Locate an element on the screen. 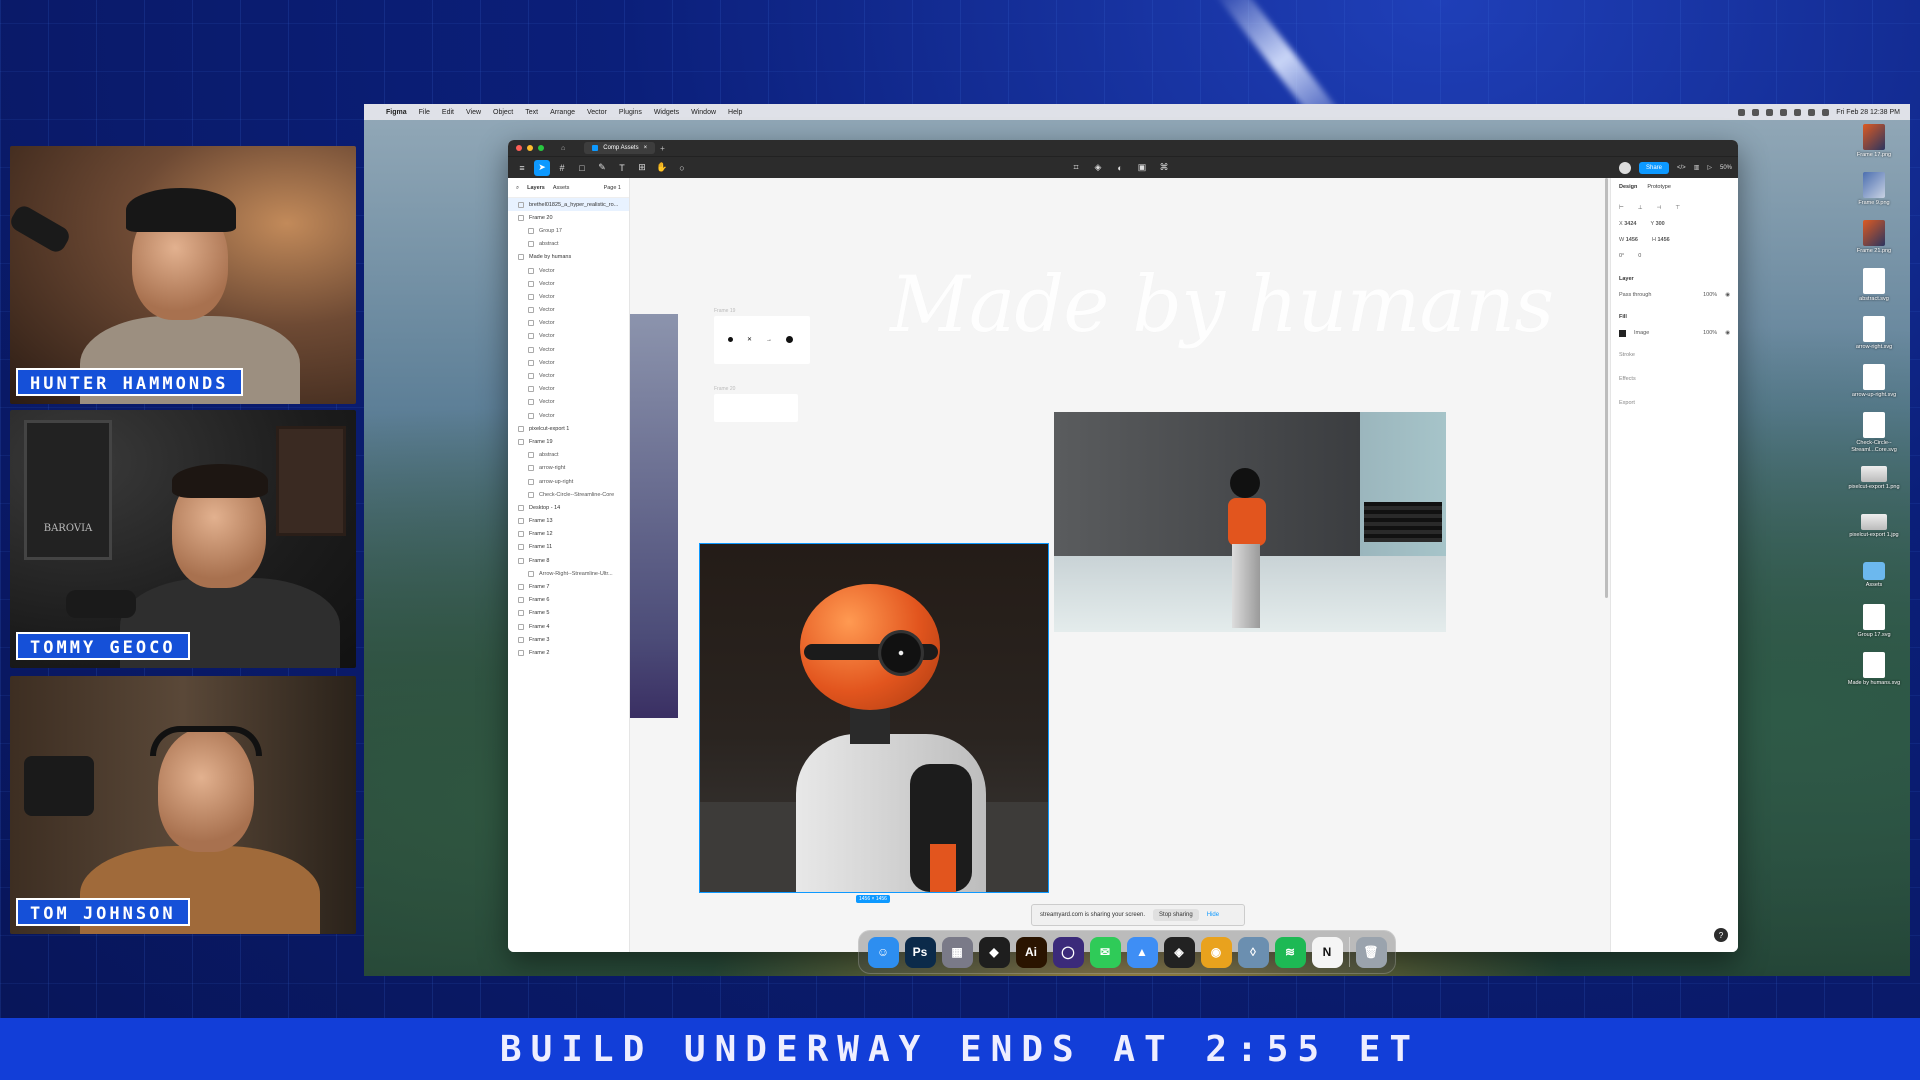  file-tab: Comp Assets × is located at coordinates (620, 148).